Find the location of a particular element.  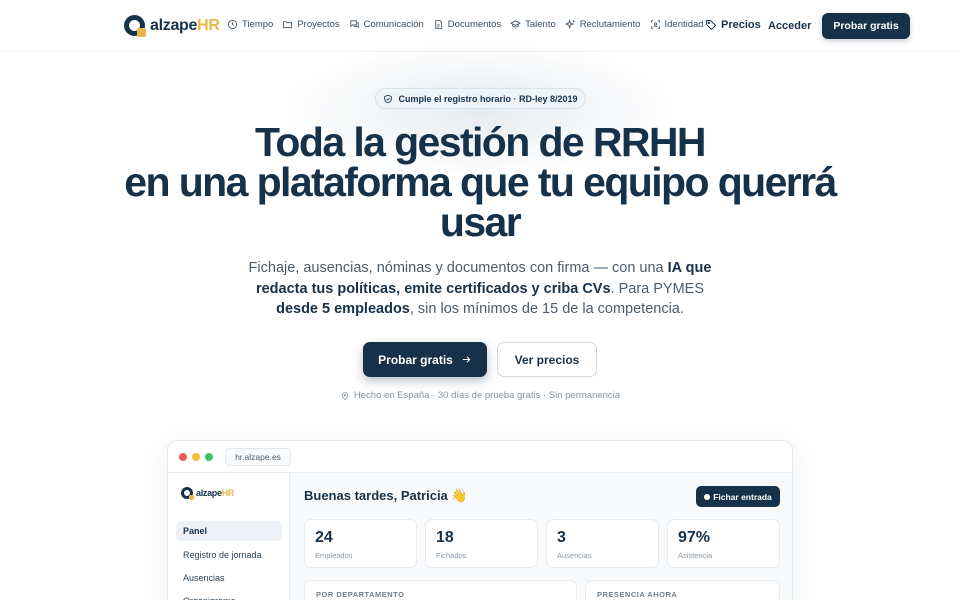

nav-try-free-button: Probar gratis is located at coordinates (866, 26).